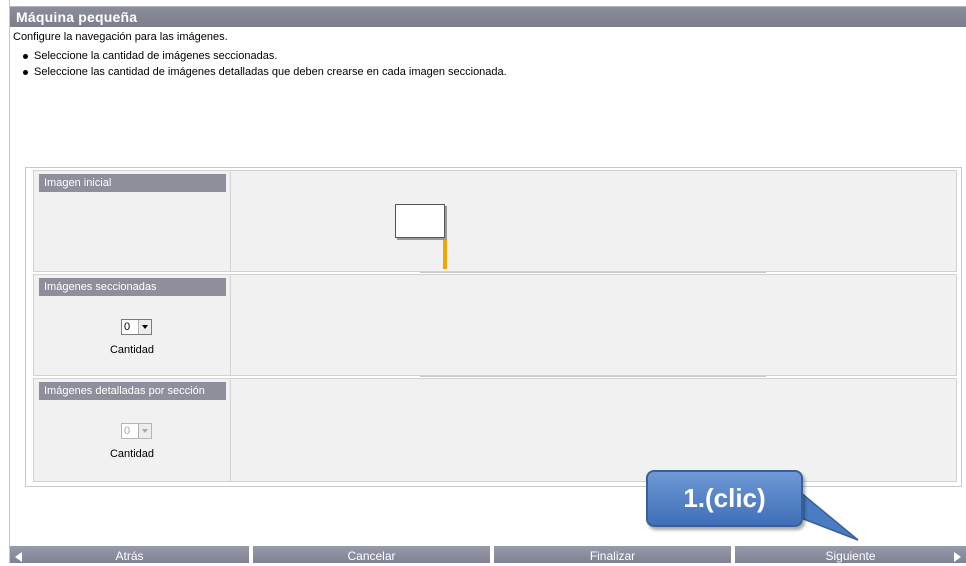 This screenshot has height=566, width=966. I want to click on callout-annotation: 1.(clic), so click(724, 498).